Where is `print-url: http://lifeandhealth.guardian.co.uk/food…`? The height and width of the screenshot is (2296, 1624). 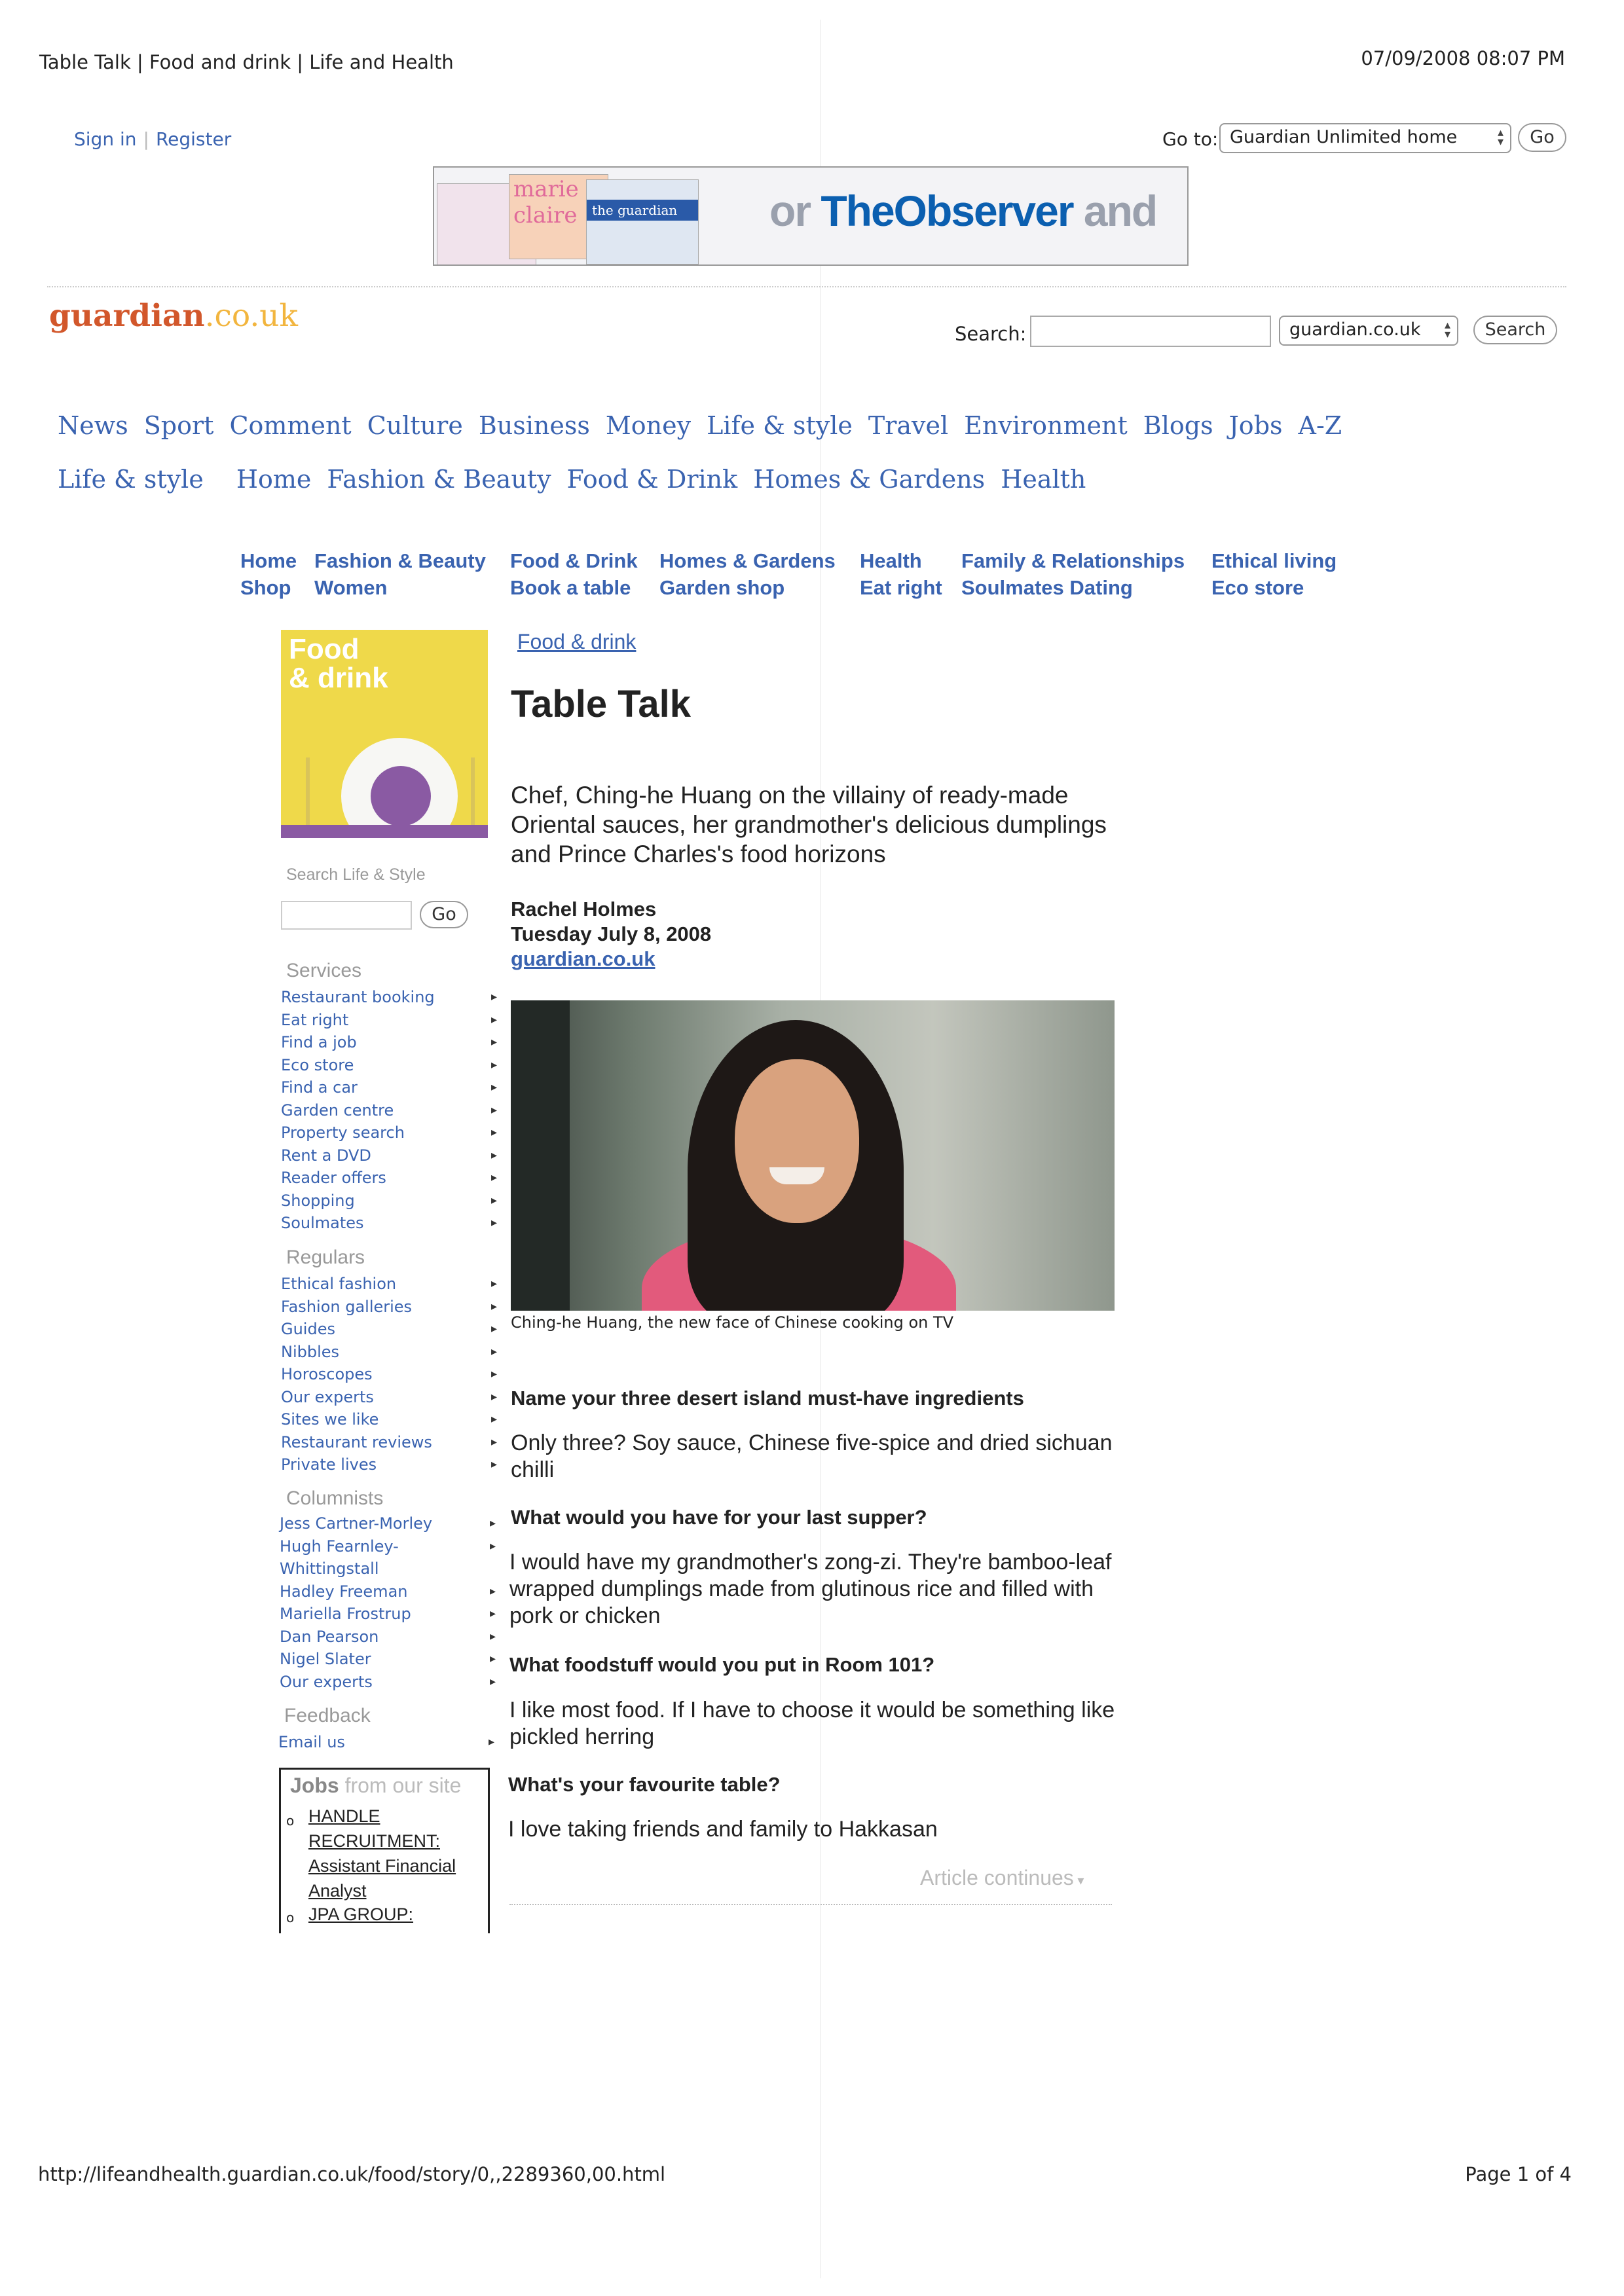
print-url: http://lifeandhealth.guardian.co.uk/food… is located at coordinates (352, 2174).